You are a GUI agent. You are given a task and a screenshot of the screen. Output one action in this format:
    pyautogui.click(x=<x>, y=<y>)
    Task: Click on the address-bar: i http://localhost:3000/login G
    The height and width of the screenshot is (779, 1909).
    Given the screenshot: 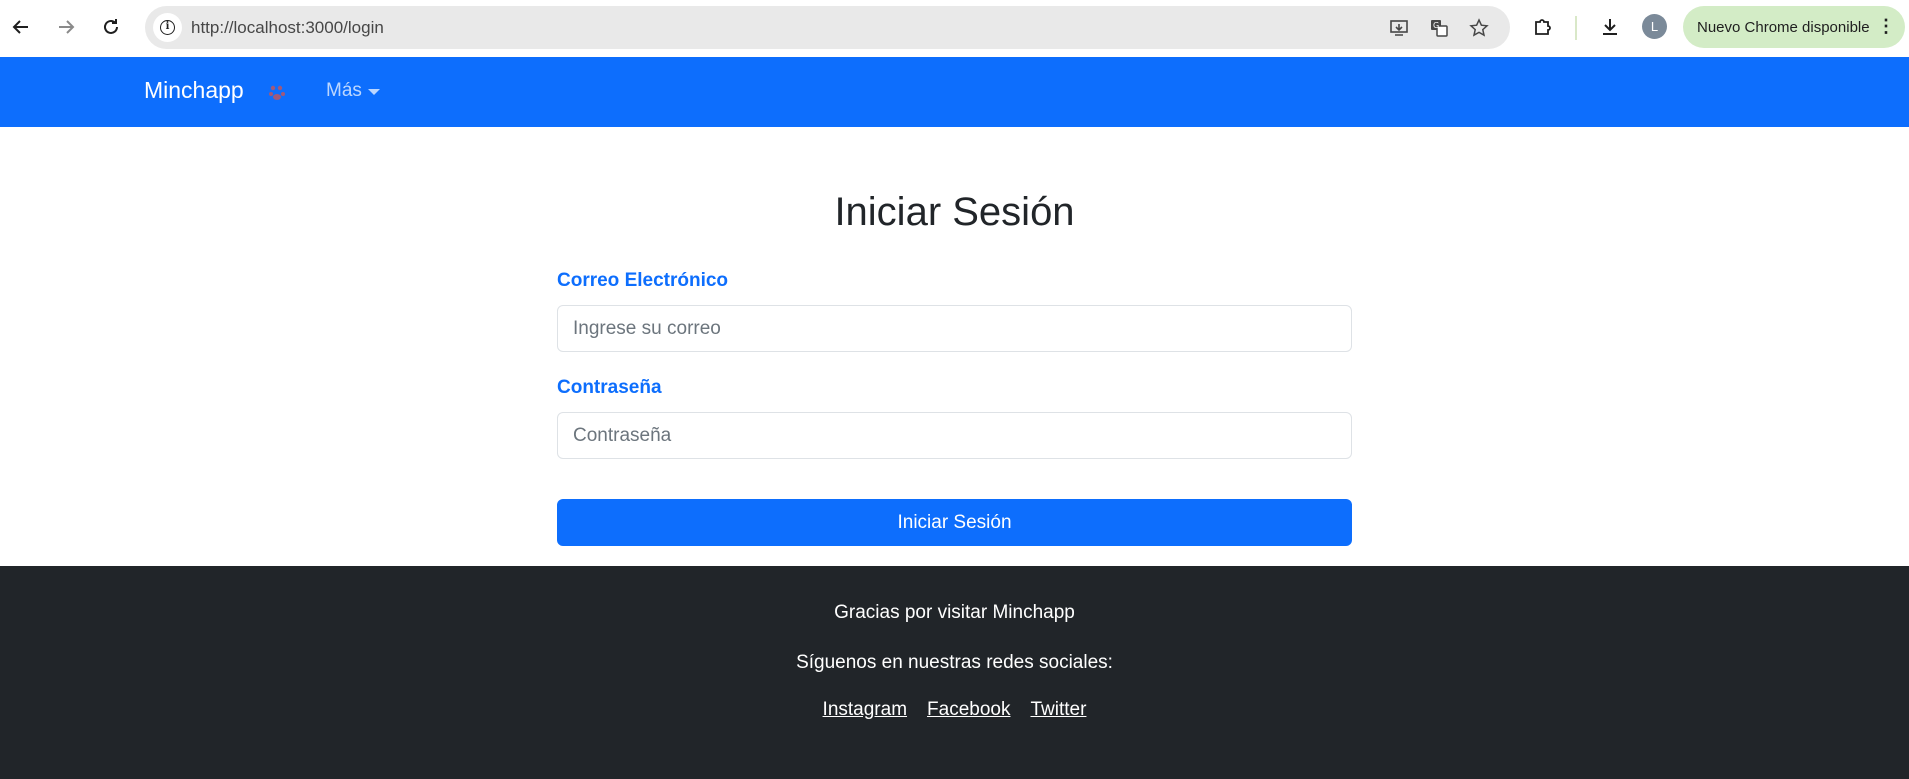 What is the action you would take?
    pyautogui.click(x=827, y=27)
    